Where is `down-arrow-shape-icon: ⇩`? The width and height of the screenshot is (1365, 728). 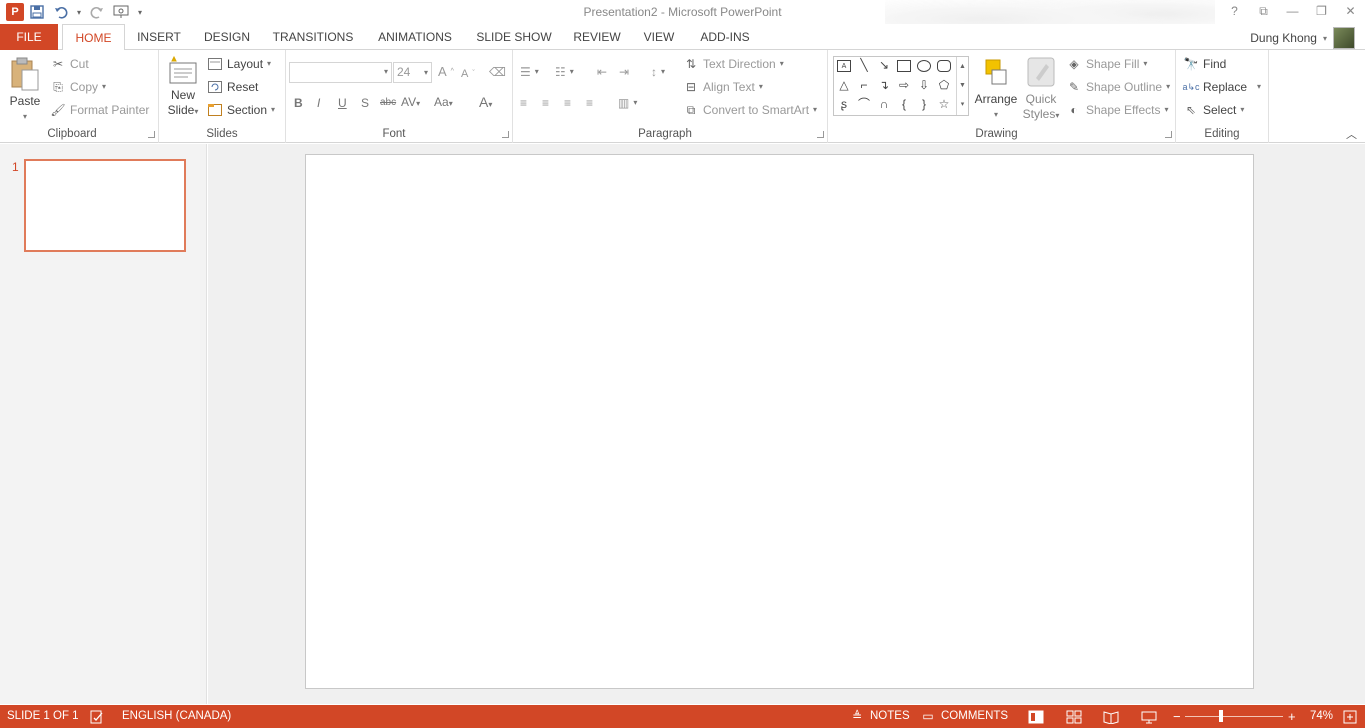
down-arrow-shape-icon: ⇩ is located at coordinates (924, 85).